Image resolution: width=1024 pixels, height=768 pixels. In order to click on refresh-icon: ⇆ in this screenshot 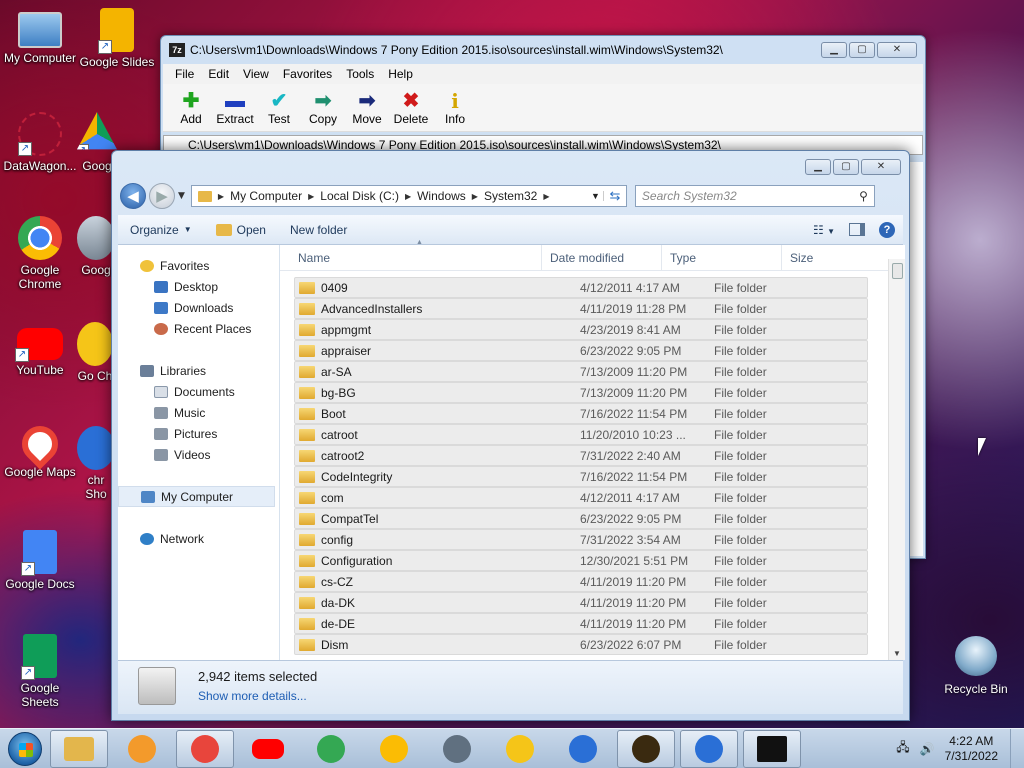, I will do `click(615, 196)`.